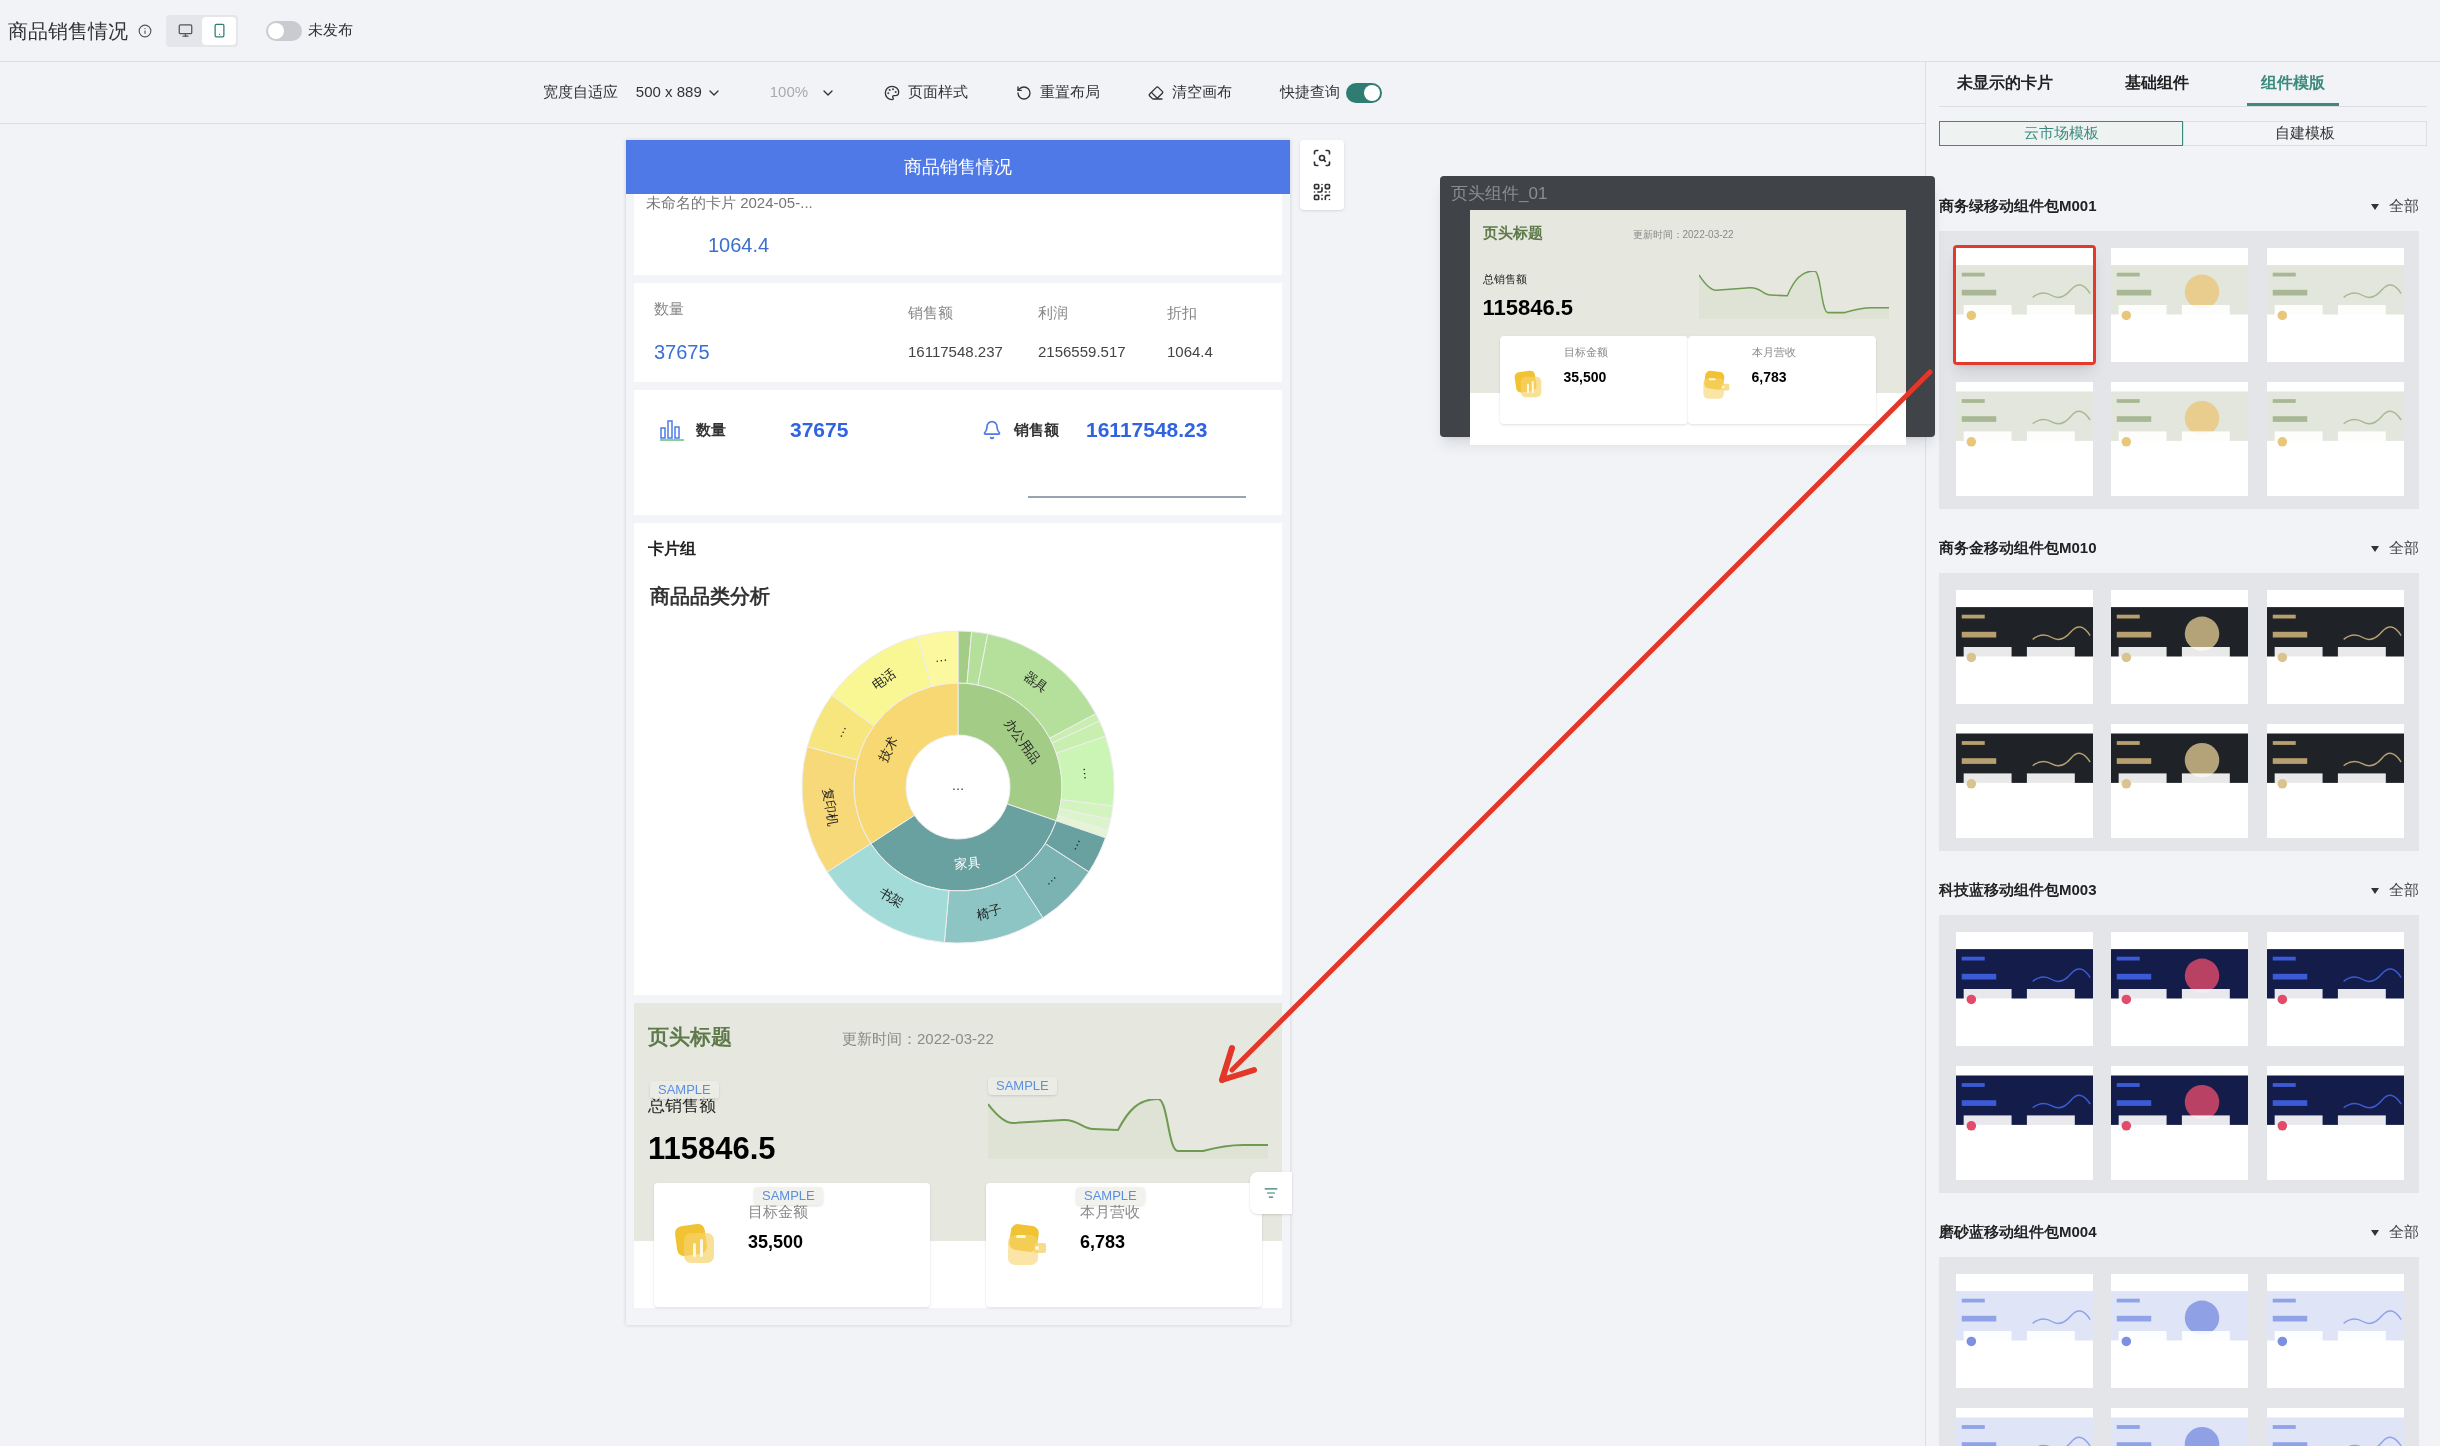 The width and height of the screenshot is (2440, 1446). I want to click on segment-label: 器具, so click(1036, 681).